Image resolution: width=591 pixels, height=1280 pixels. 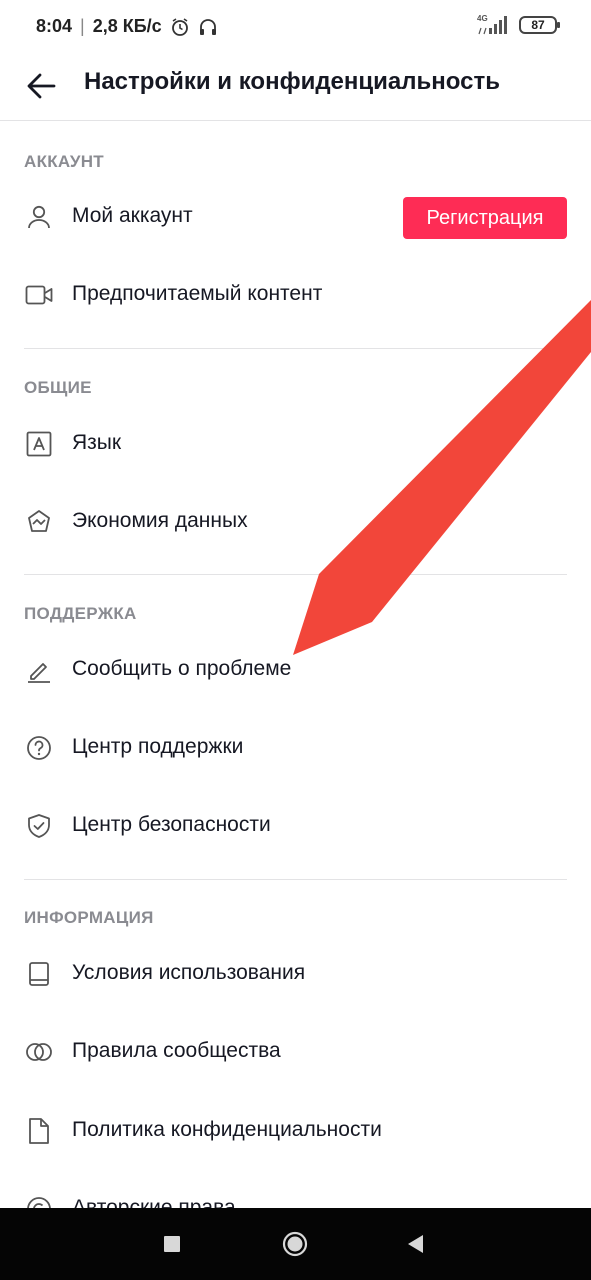 I want to click on status-left: 8:04 | 2,8 КБ/с, so click(x=127, y=26).